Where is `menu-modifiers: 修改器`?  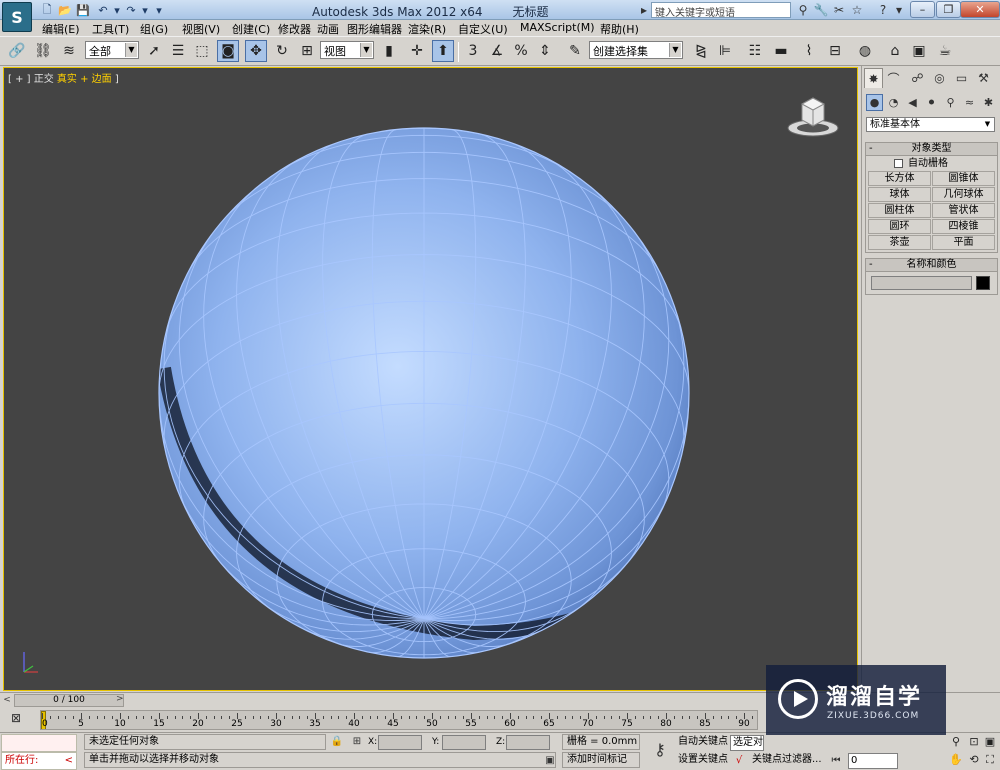 menu-modifiers: 修改器 is located at coordinates (294, 29).